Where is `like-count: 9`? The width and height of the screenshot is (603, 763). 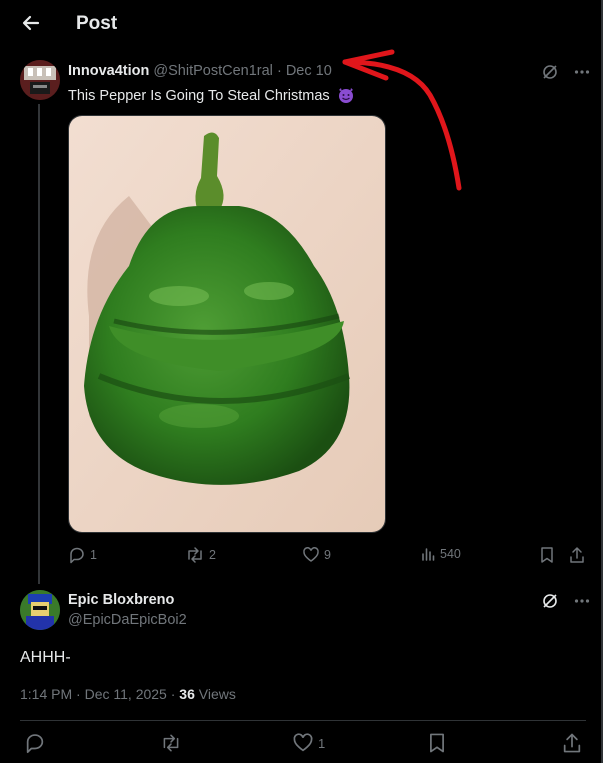
like-count: 9 is located at coordinates (327, 555).